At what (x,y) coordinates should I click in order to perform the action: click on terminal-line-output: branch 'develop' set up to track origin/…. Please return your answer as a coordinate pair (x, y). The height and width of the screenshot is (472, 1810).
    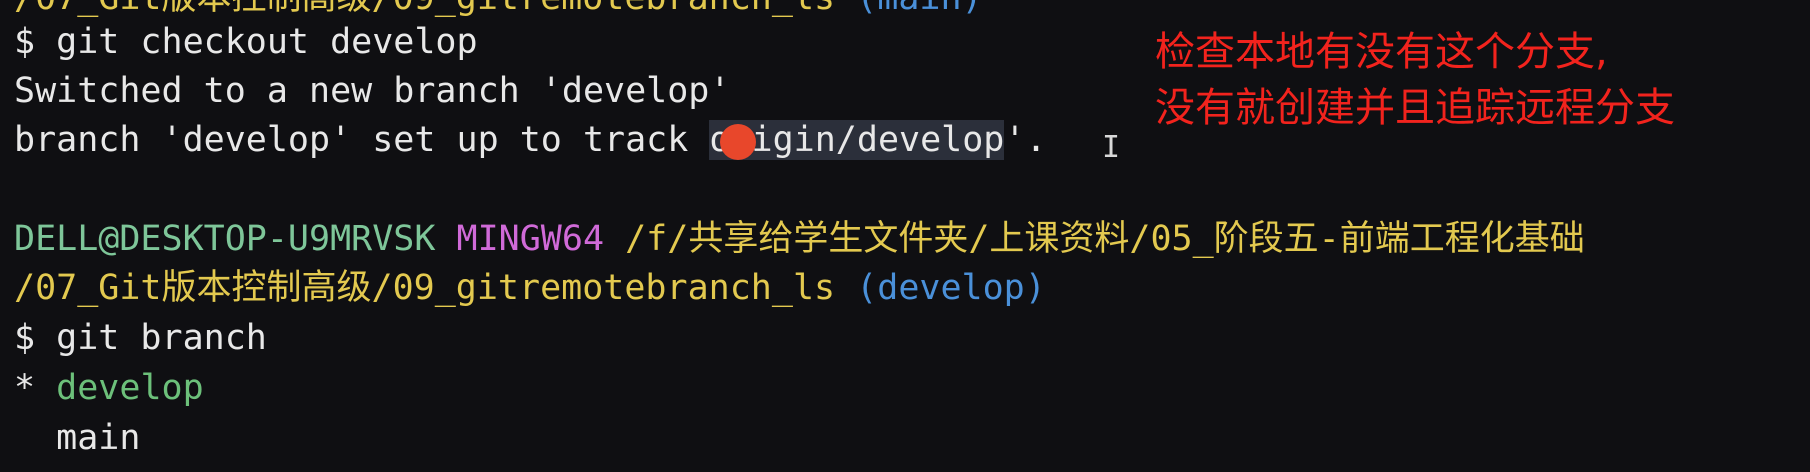
    Looking at the image, I should click on (530, 140).